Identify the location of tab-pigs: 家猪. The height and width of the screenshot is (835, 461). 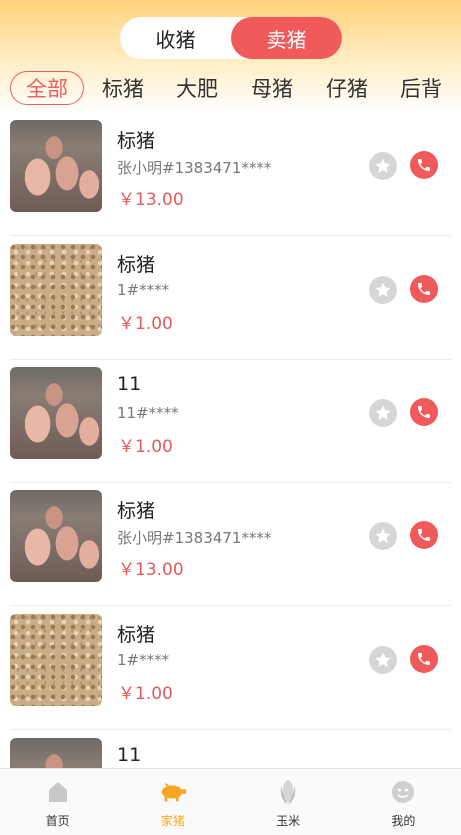
(172, 802).